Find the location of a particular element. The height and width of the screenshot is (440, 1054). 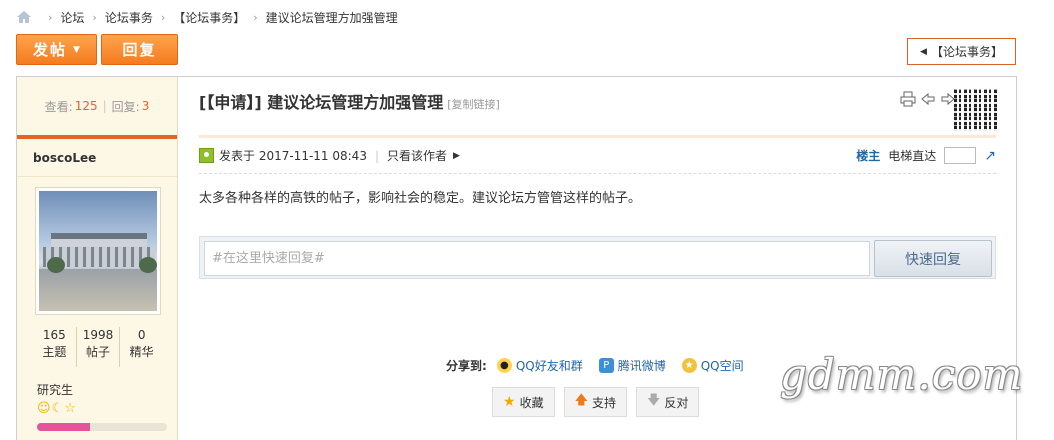

author-stat-posts: 1998 帖子 is located at coordinates (99, 347).